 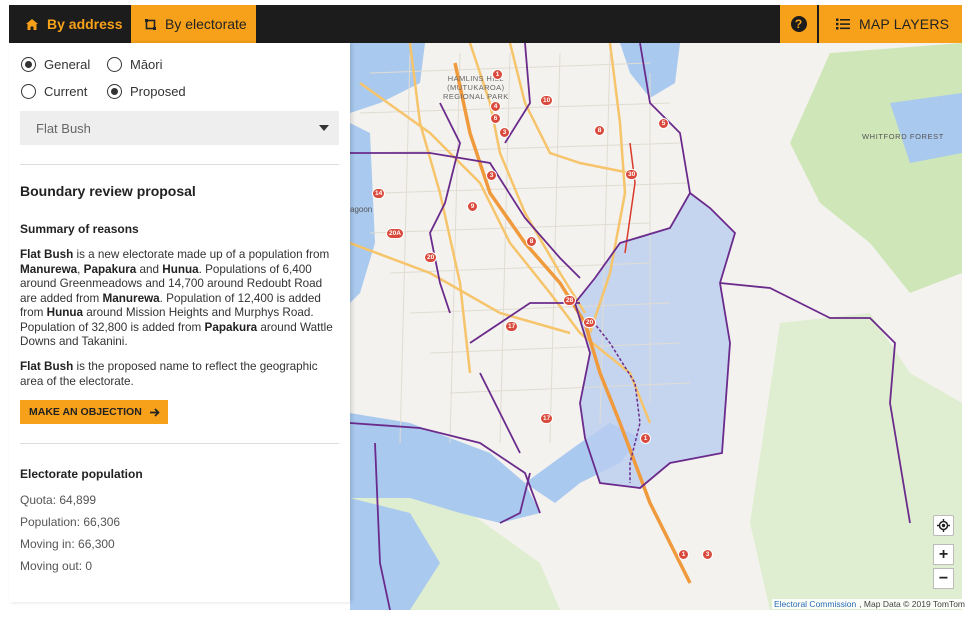 I want to click on make-objection-button: MAKE AN OBJECTION, so click(x=94, y=412).